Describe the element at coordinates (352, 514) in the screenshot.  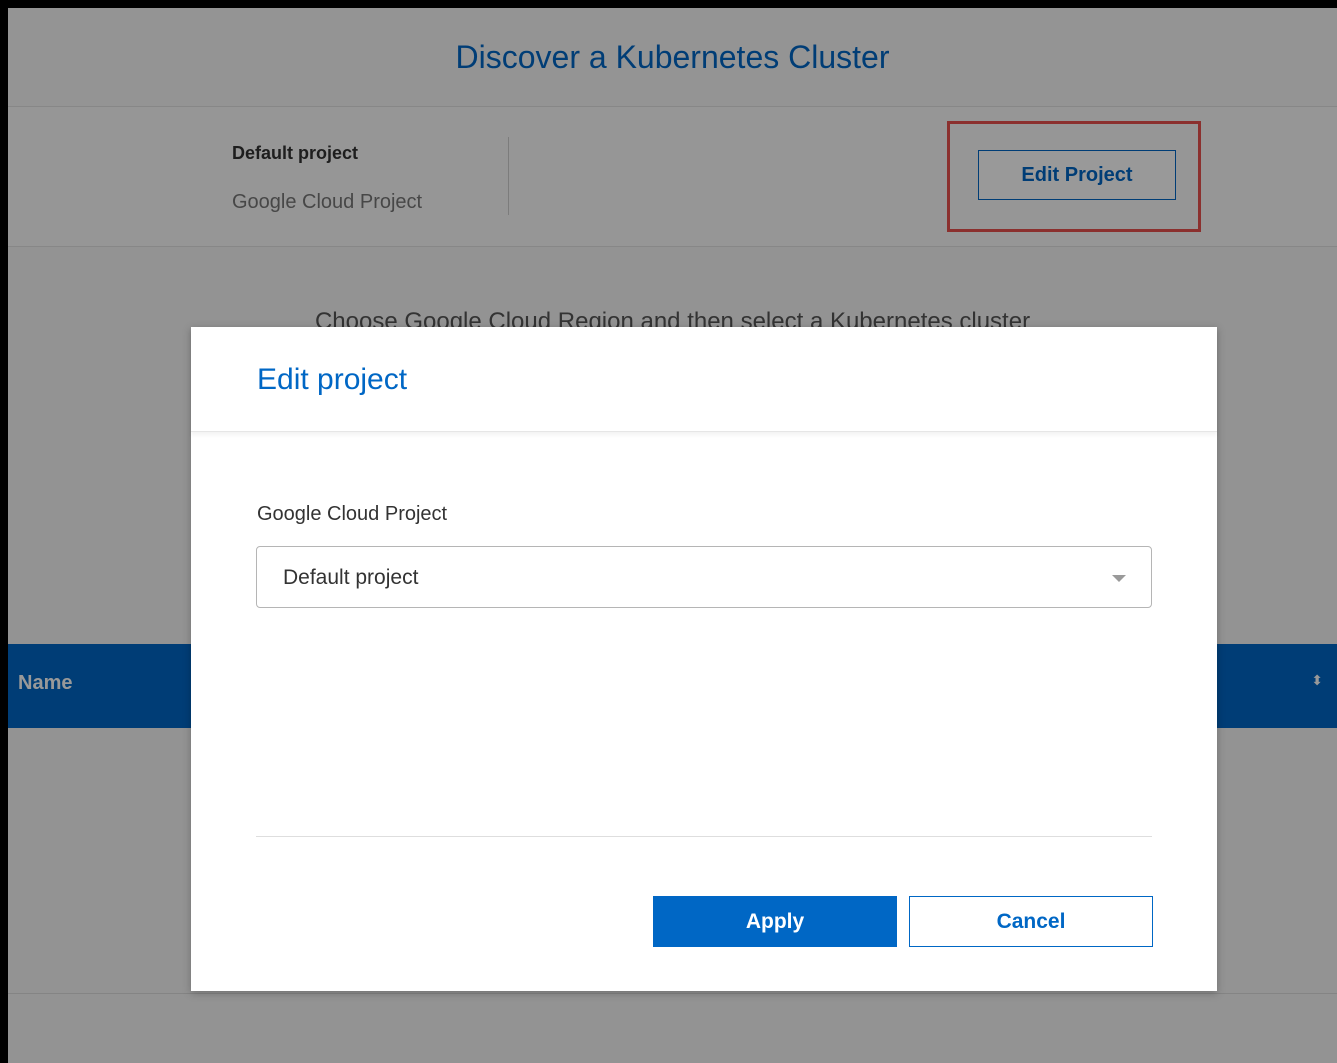
I see `google-cloud-project-label: Google Cloud Project` at that location.